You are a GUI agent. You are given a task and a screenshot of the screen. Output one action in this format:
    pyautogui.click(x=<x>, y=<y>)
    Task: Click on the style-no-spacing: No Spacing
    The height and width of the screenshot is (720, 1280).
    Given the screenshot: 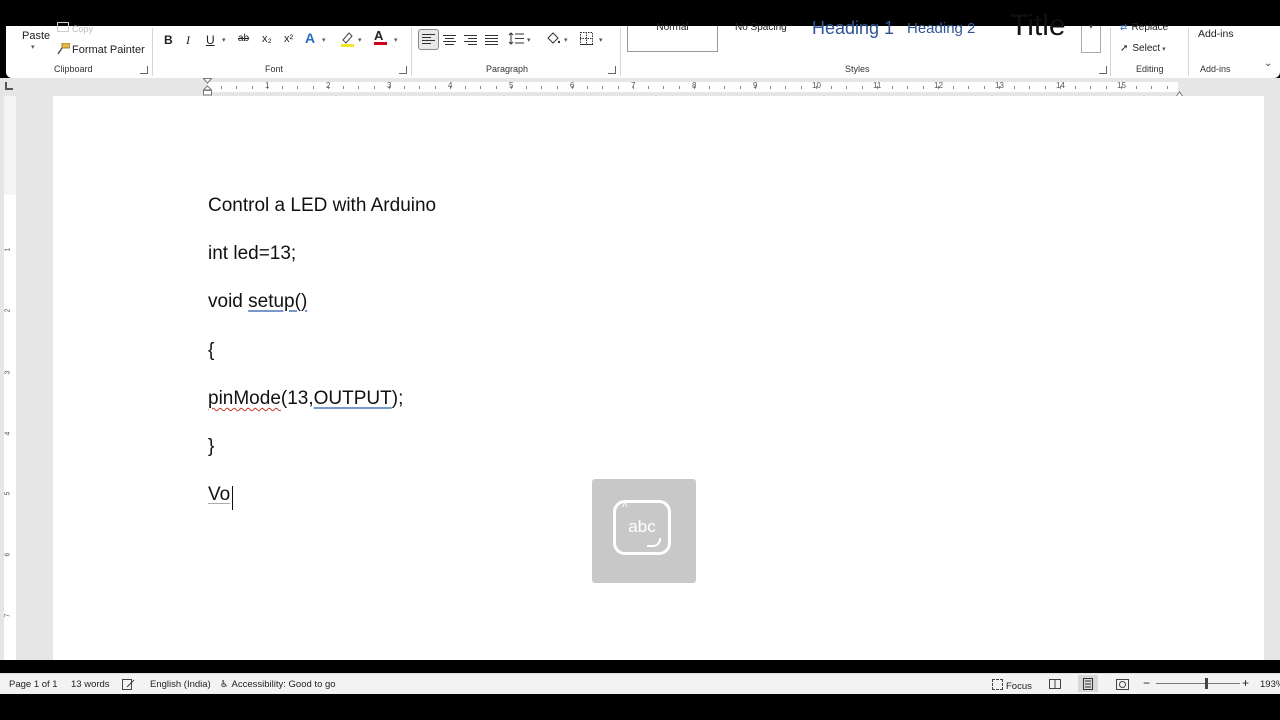 What is the action you would take?
    pyautogui.click(x=761, y=37)
    